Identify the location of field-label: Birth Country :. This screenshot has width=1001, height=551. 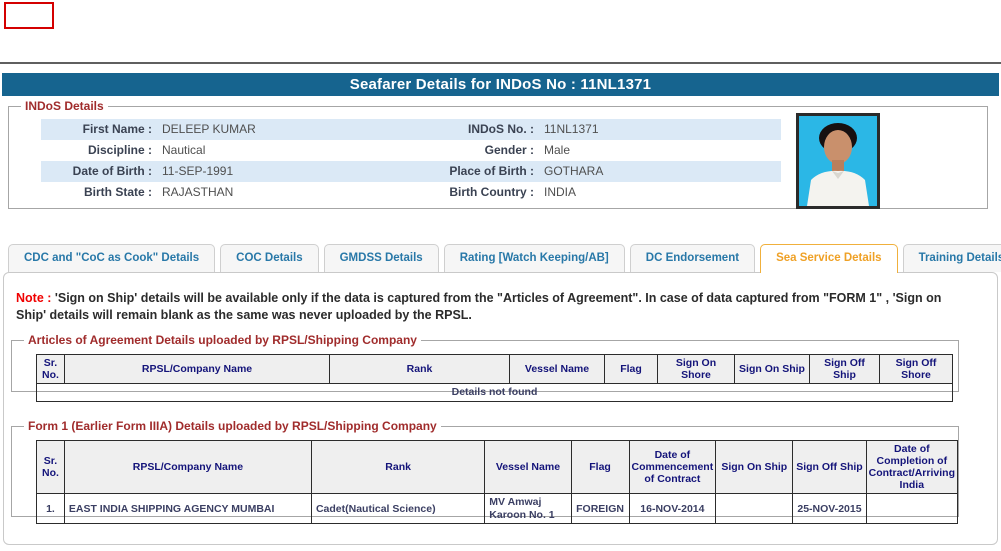
(482, 192).